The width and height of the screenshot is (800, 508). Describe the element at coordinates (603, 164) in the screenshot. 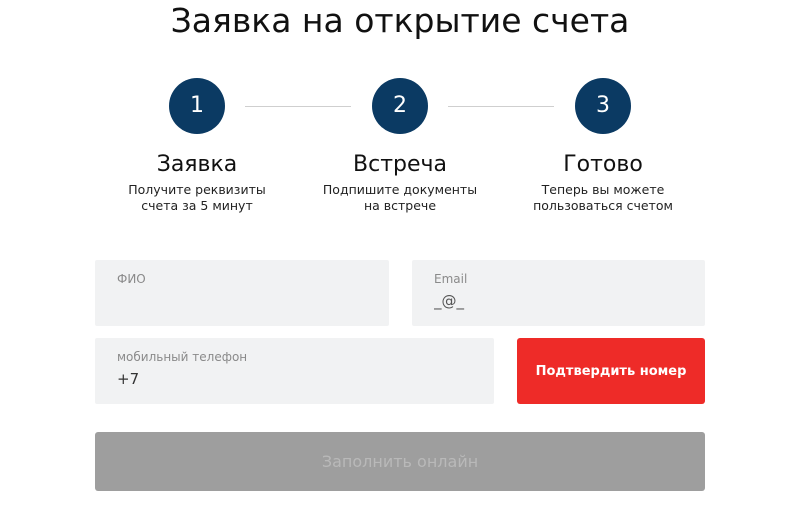

I see `step-title: Готово` at that location.